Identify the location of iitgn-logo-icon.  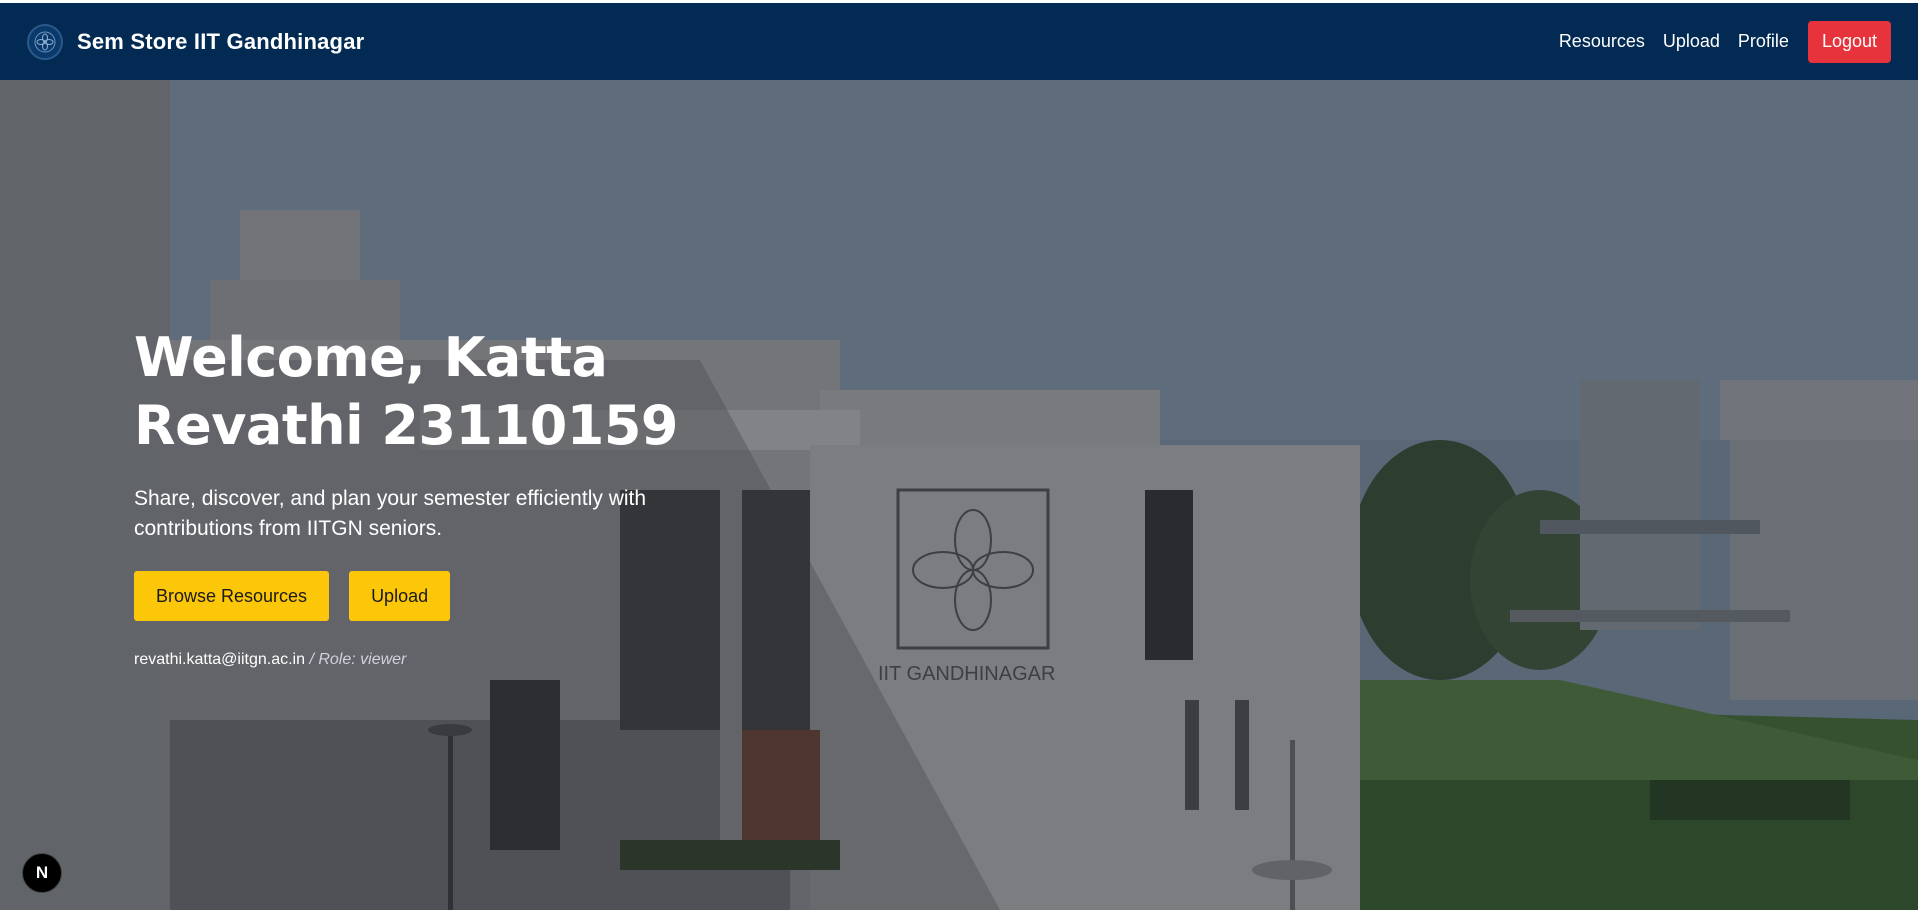
(45, 41).